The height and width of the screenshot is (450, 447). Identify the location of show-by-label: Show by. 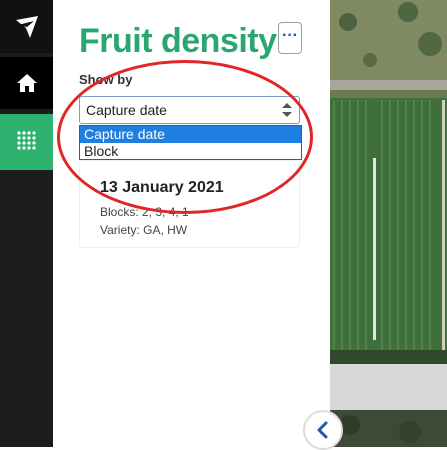
(106, 79).